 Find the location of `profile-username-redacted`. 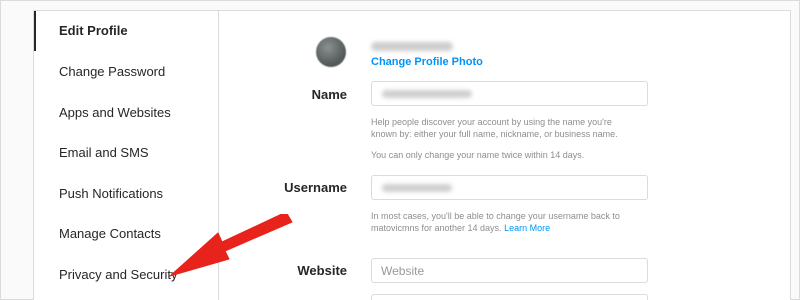

profile-username-redacted is located at coordinates (412, 46).